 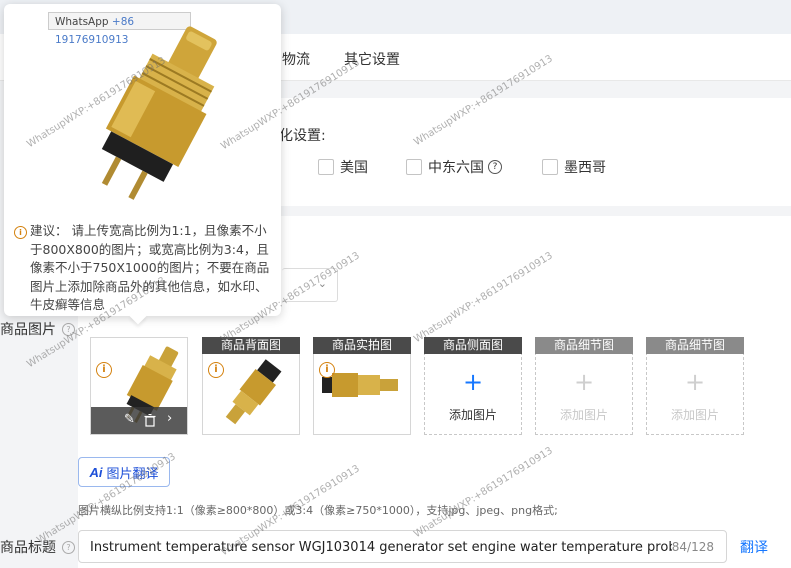 What do you see at coordinates (28, 330) in the screenshot?
I see `product-images-label-text: 商品图片` at bounding box center [28, 330].